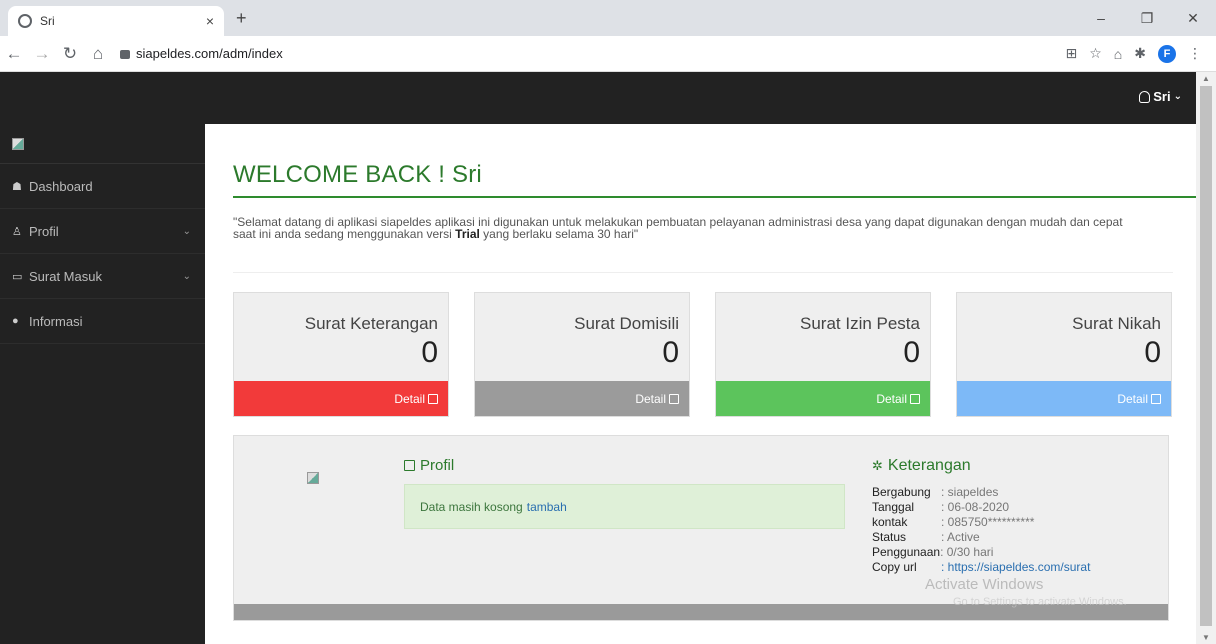  Describe the element at coordinates (102, 144) in the screenshot. I see `logo` at that location.